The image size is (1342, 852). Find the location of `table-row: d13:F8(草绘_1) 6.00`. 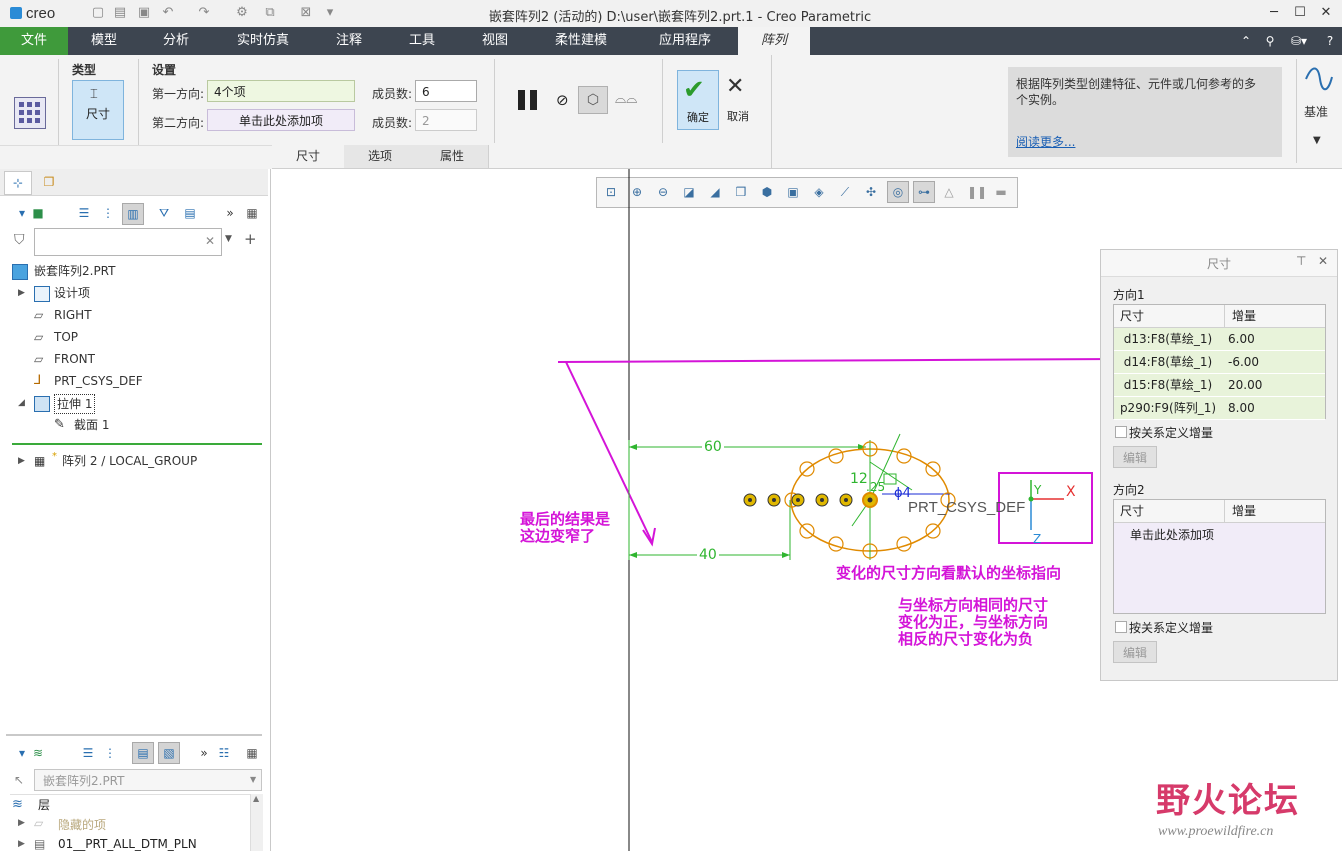

table-row: d13:F8(草绘_1) 6.00 is located at coordinates (1219, 339).